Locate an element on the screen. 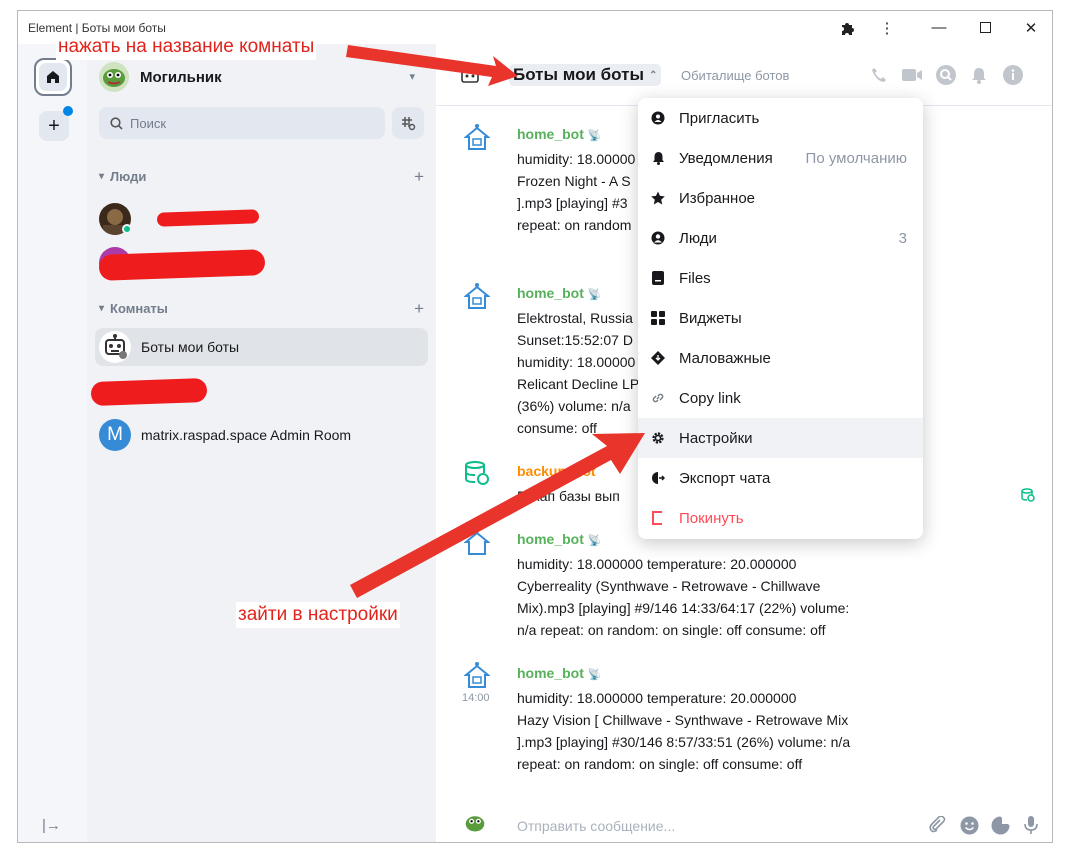 This screenshot has height=865, width=1074. arrow-to-room-name is located at coordinates (432, 65).